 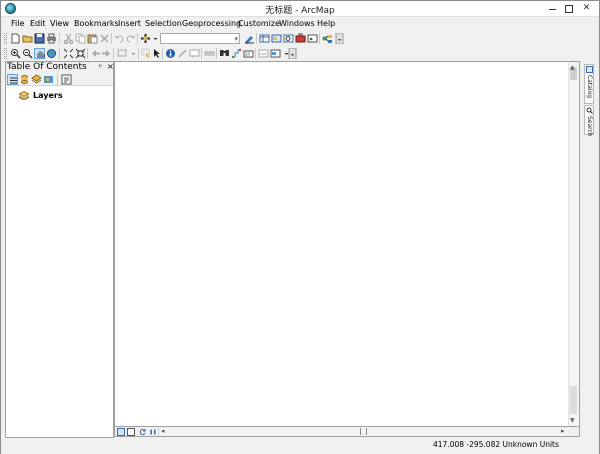 I want to click on undo-icon, so click(x=119, y=38).